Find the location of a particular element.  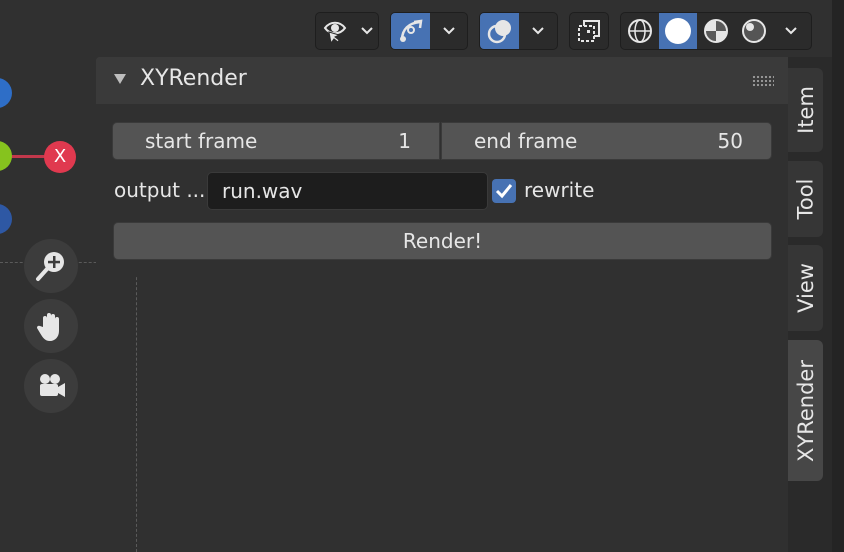

checkmark-icon is located at coordinates (504, 191).